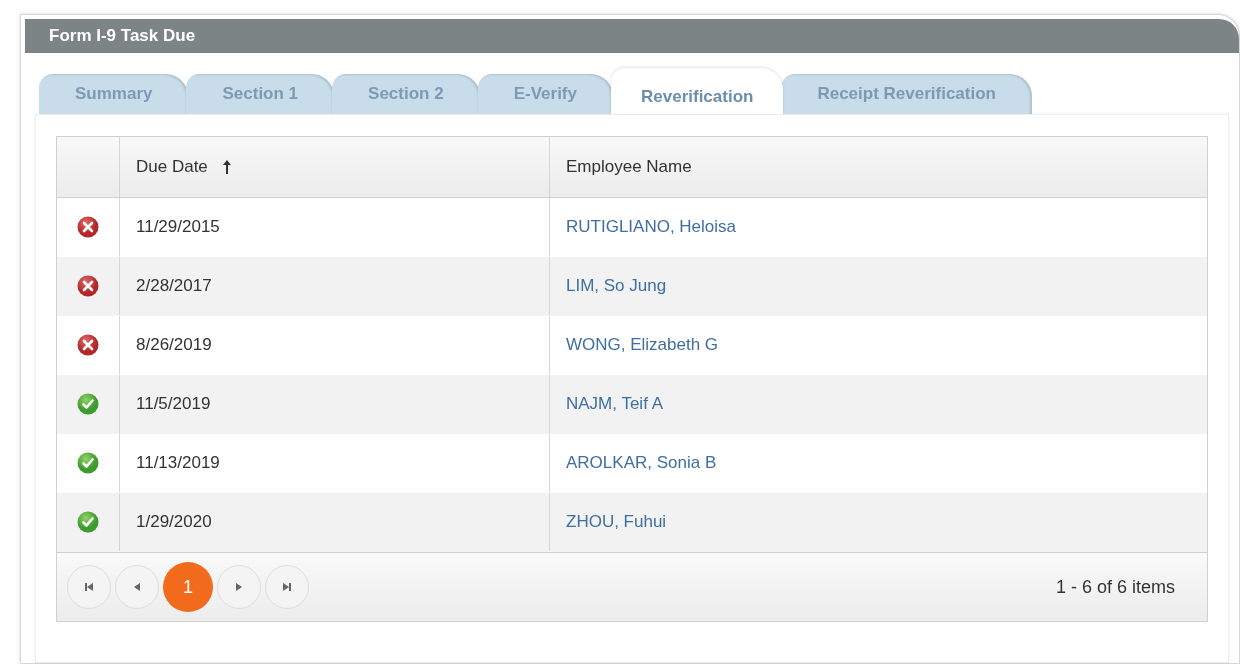 The image size is (1240, 668). What do you see at coordinates (174, 286) in the screenshot?
I see `table-cell: 2/28/2017` at bounding box center [174, 286].